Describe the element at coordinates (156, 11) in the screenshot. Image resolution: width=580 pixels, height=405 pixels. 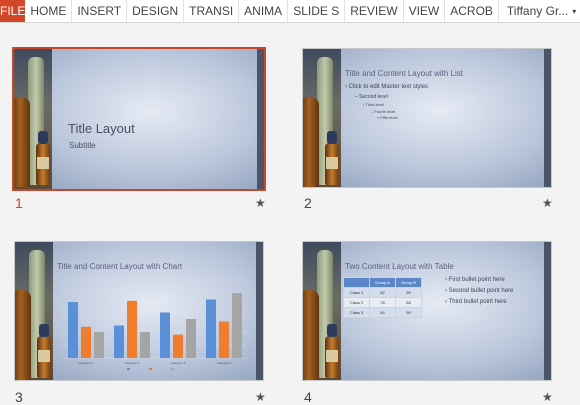
I see `tab-design: DESIGN` at that location.